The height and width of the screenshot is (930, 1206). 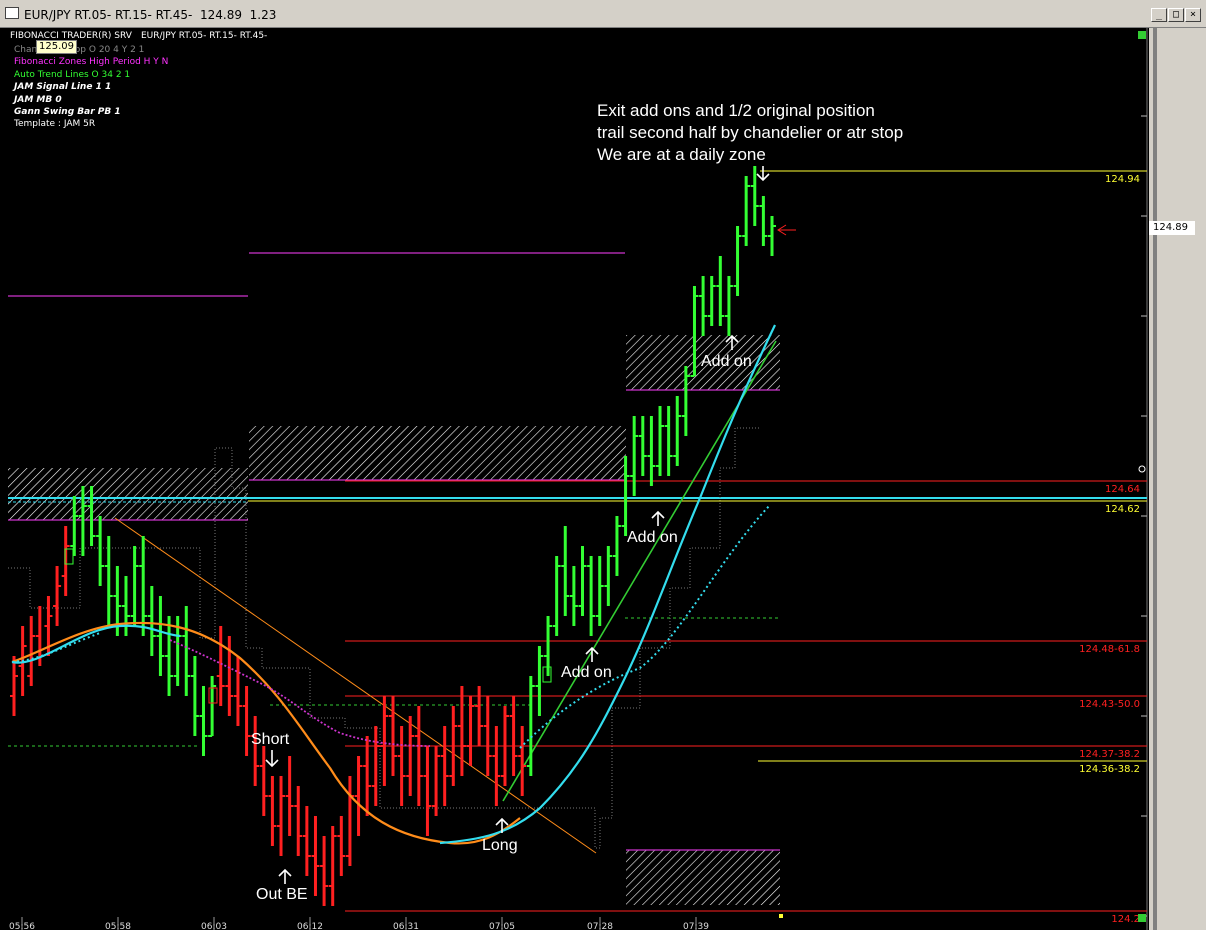 I want to click on level-label: 124.37-38.2, so click(x=1109, y=754).